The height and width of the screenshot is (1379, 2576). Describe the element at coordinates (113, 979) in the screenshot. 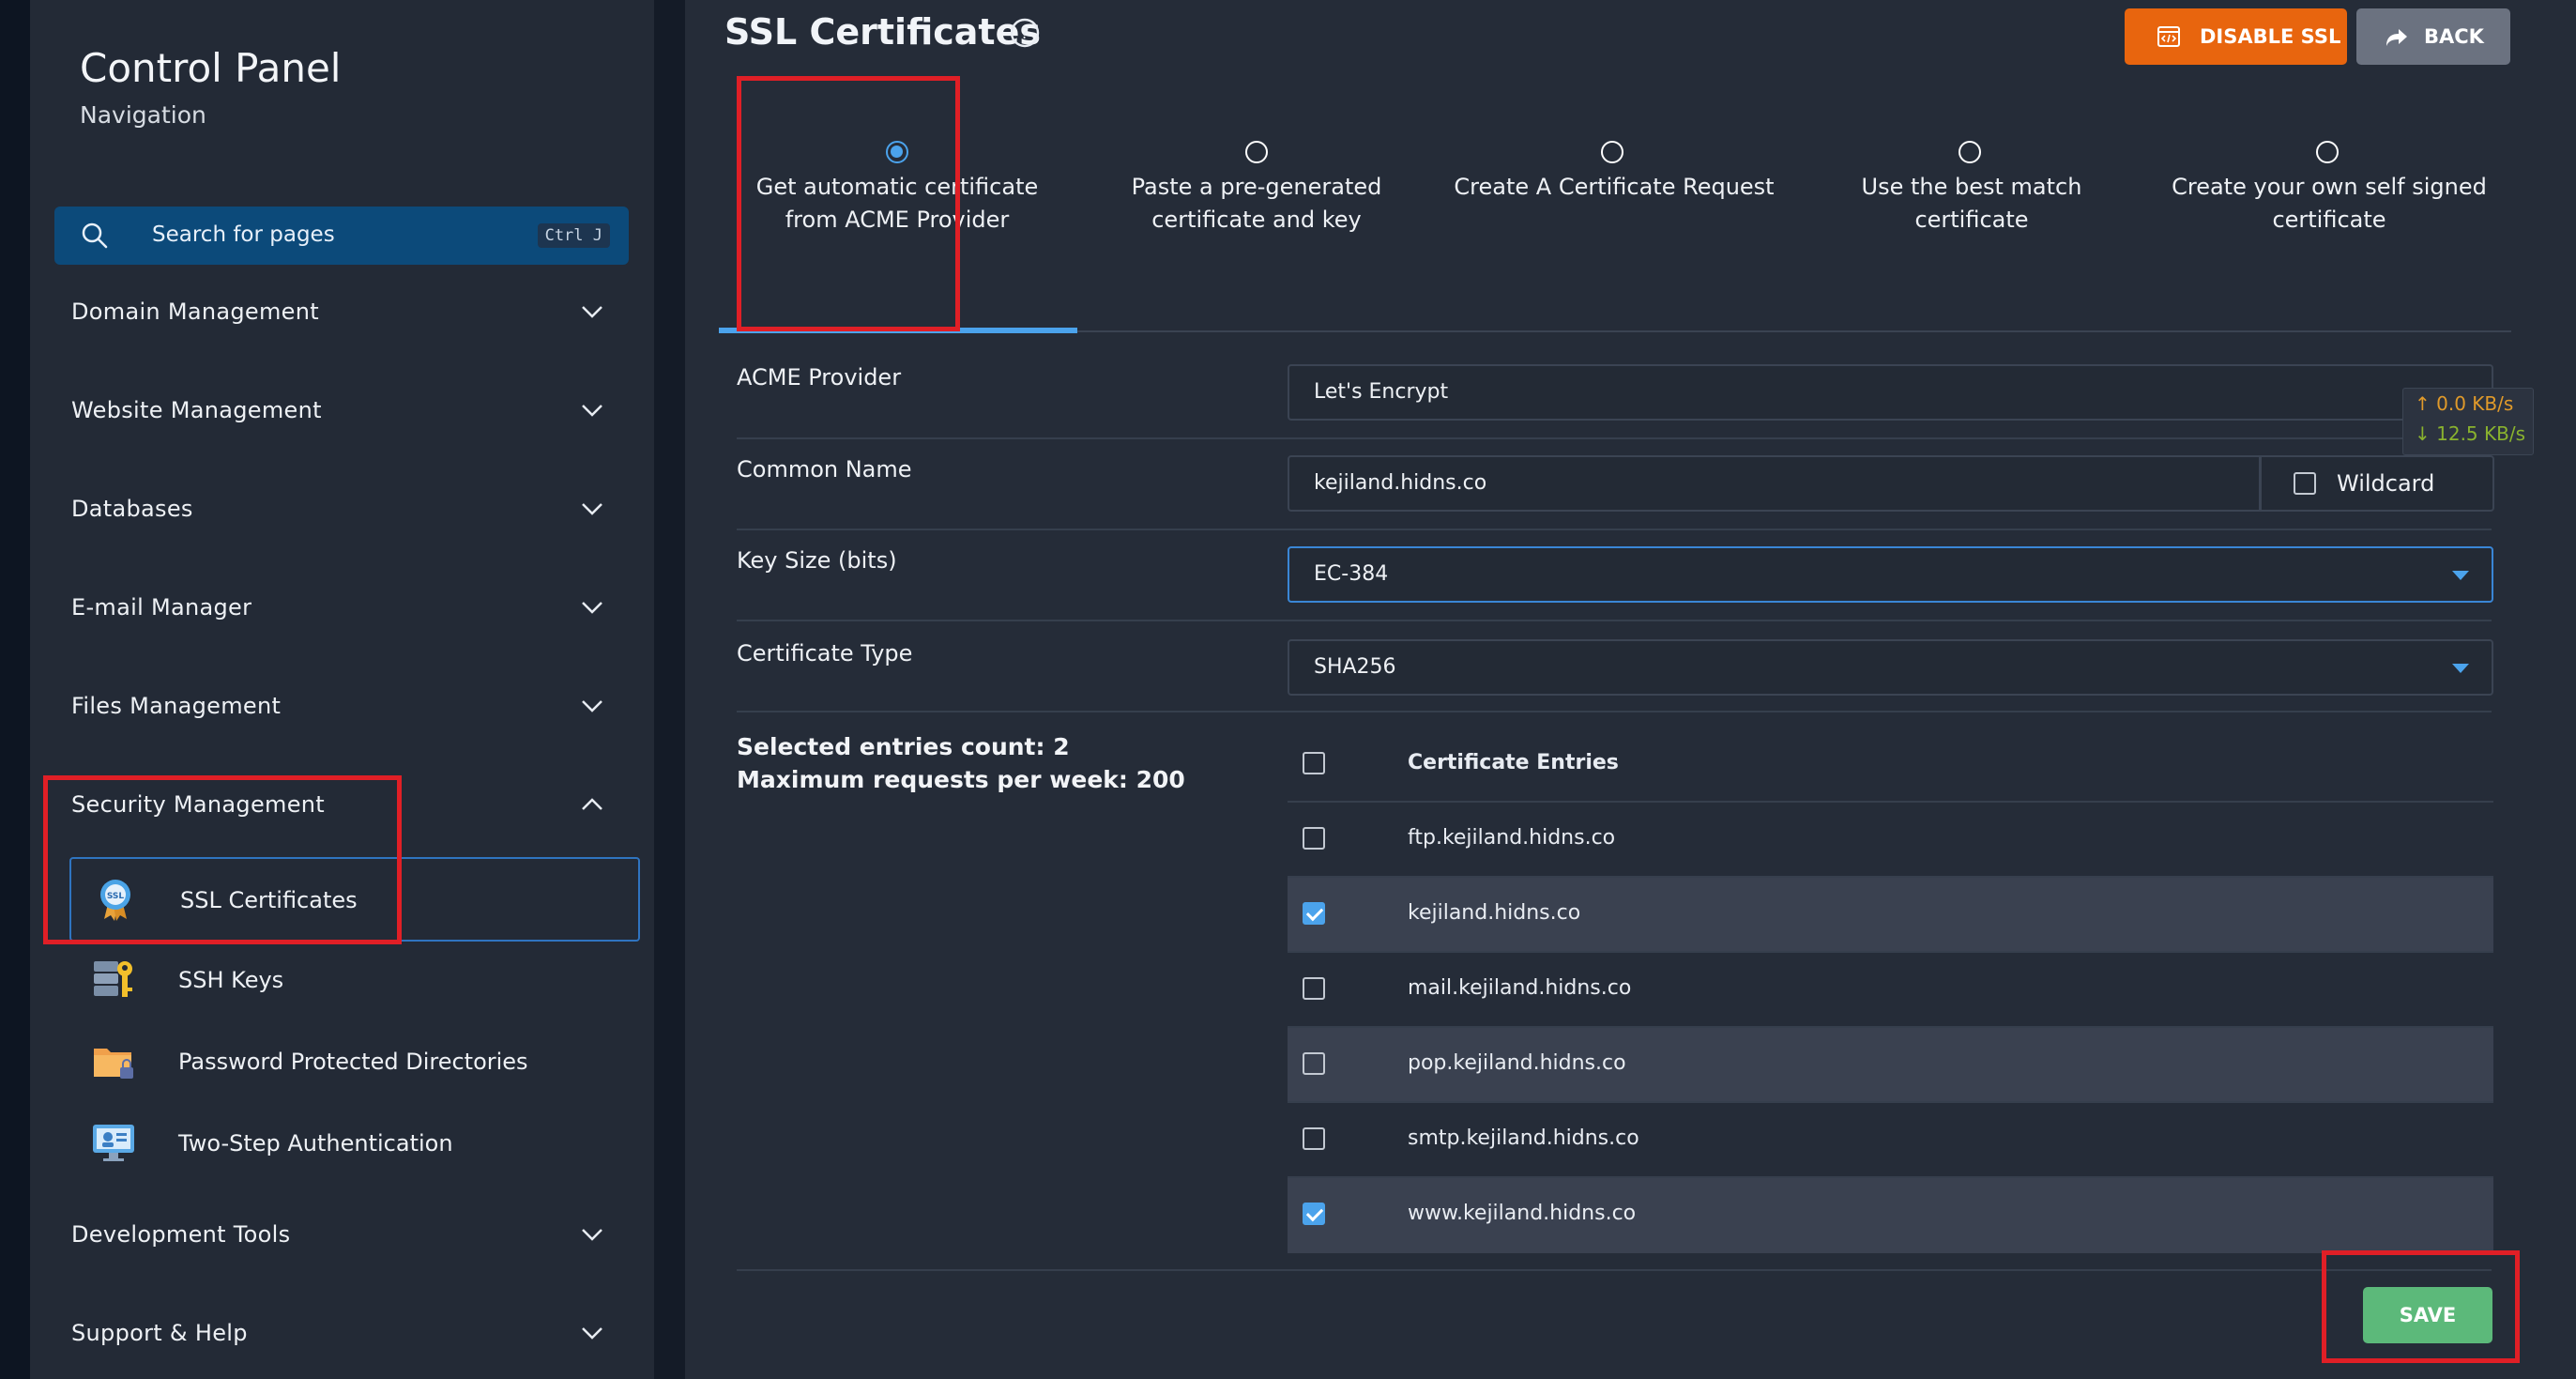

I see `ssh-key-icon` at that location.